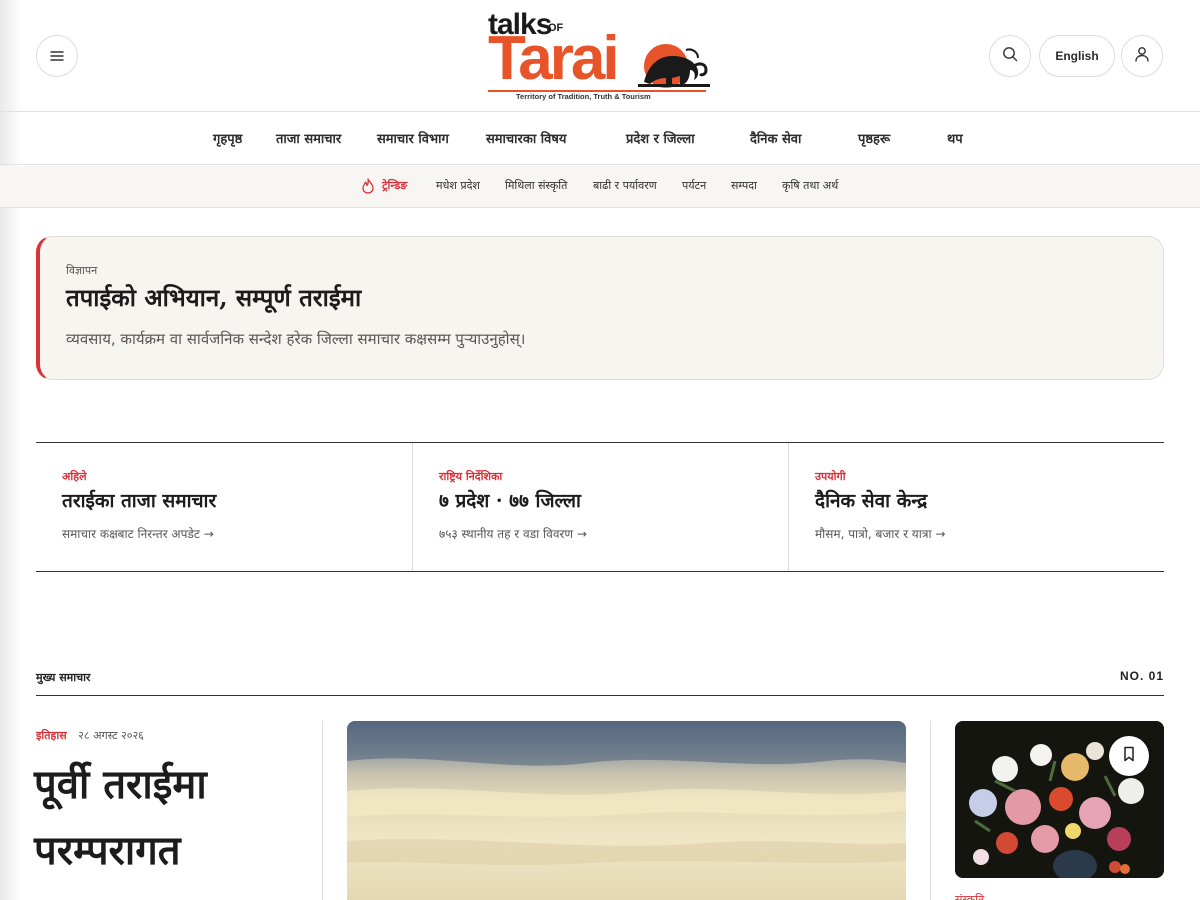 The image size is (1200, 900). What do you see at coordinates (744, 185) in the screenshot?
I see `trending-item: सम्पदा` at bounding box center [744, 185].